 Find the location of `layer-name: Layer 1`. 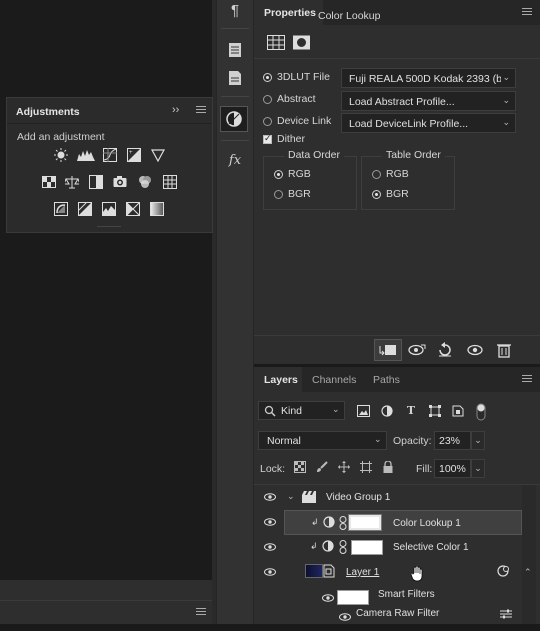

layer-name: Layer 1 is located at coordinates (363, 572).